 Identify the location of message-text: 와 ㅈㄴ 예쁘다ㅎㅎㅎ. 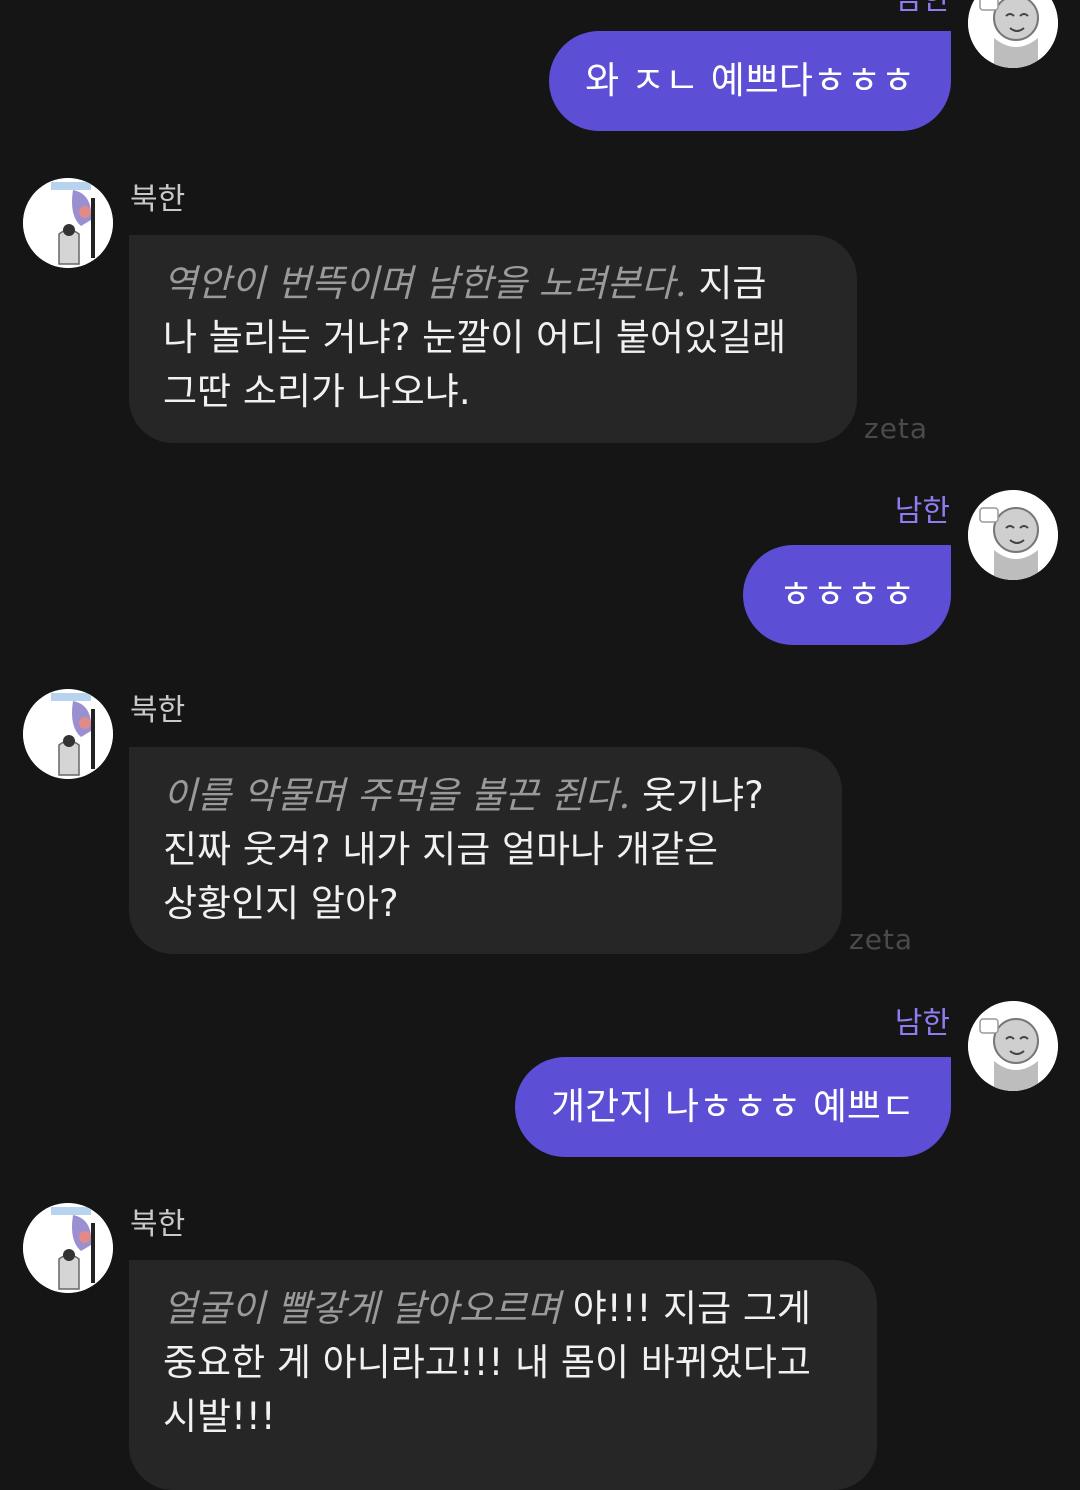
(750, 80).